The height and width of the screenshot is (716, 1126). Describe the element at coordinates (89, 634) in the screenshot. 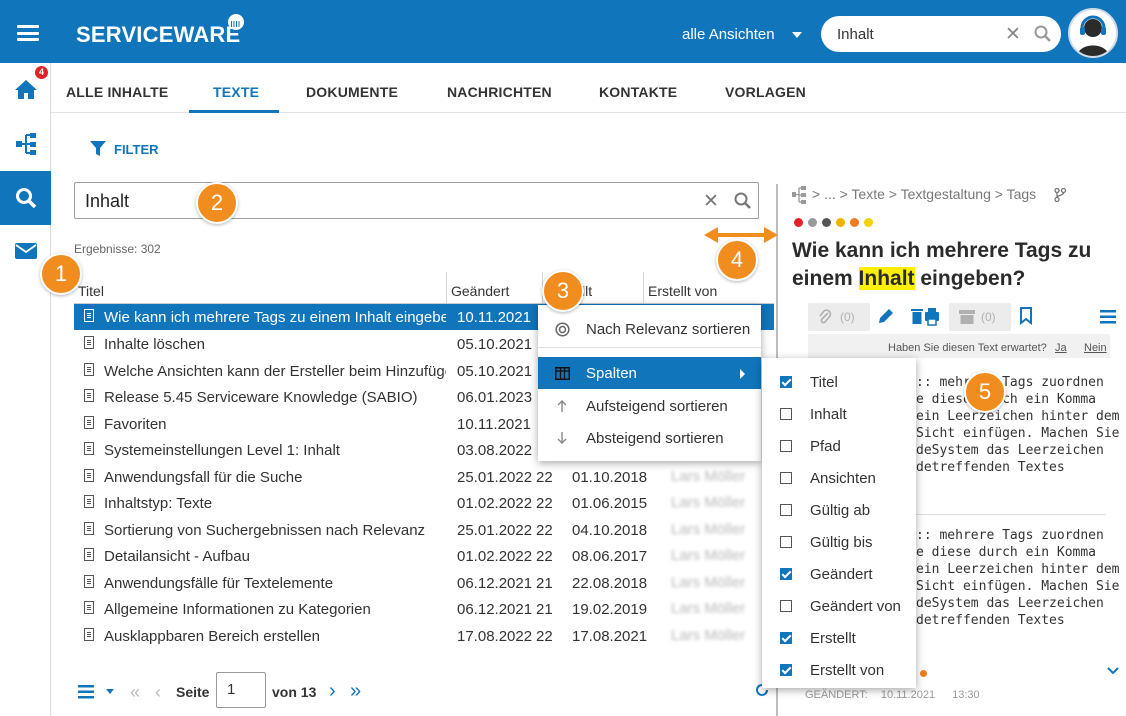

I see `document-icon` at that location.